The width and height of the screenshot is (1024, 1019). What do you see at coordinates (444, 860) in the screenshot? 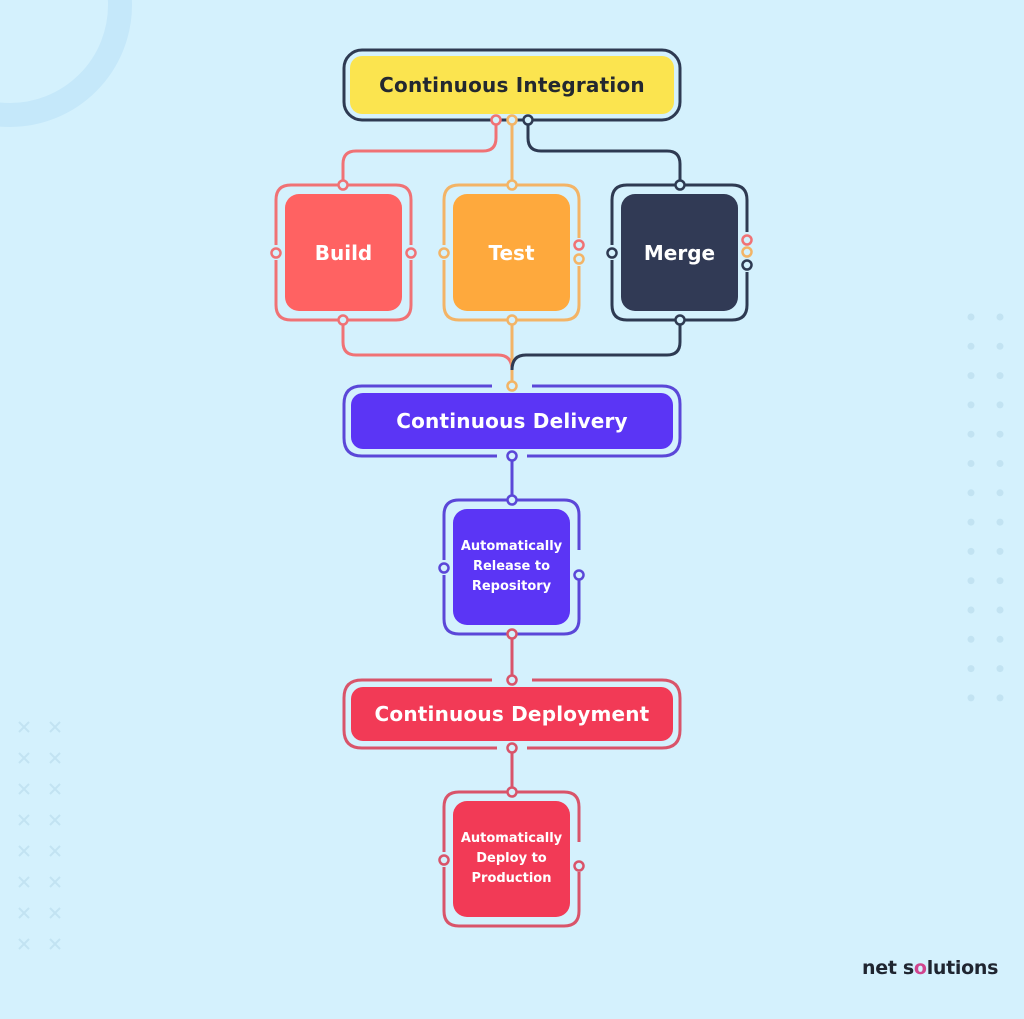
I see `connector-node-production-left` at bounding box center [444, 860].